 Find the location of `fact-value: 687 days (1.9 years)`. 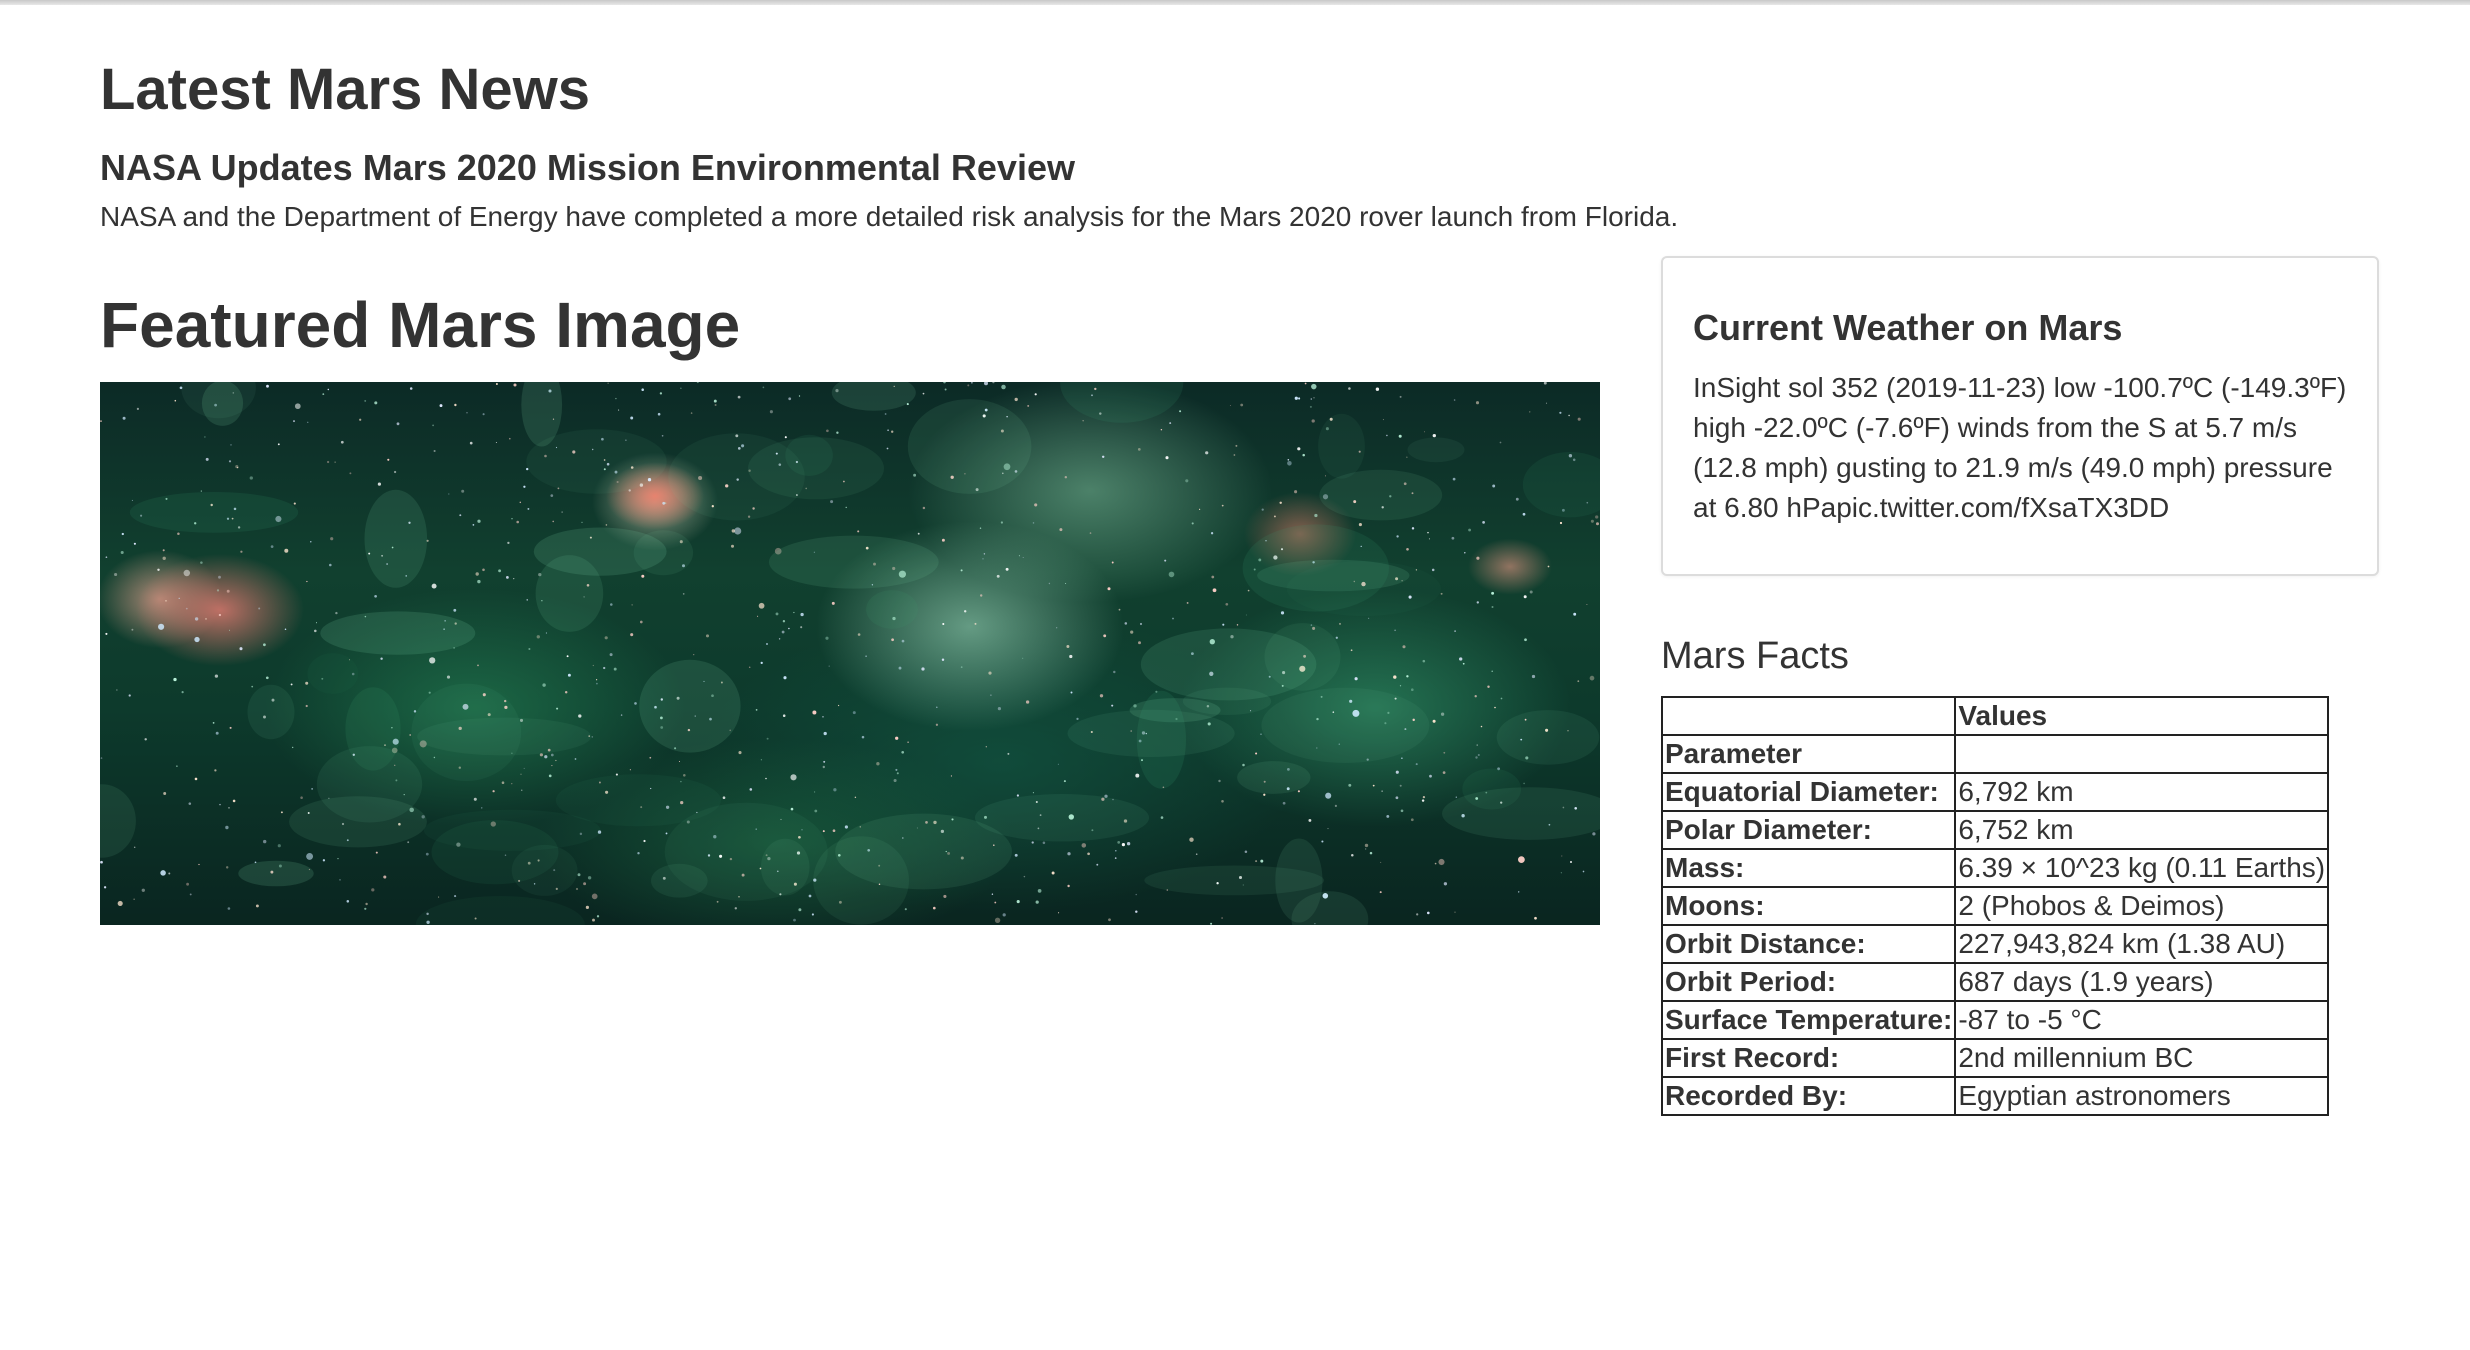

fact-value: 687 days (1.9 years) is located at coordinates (2142, 982).